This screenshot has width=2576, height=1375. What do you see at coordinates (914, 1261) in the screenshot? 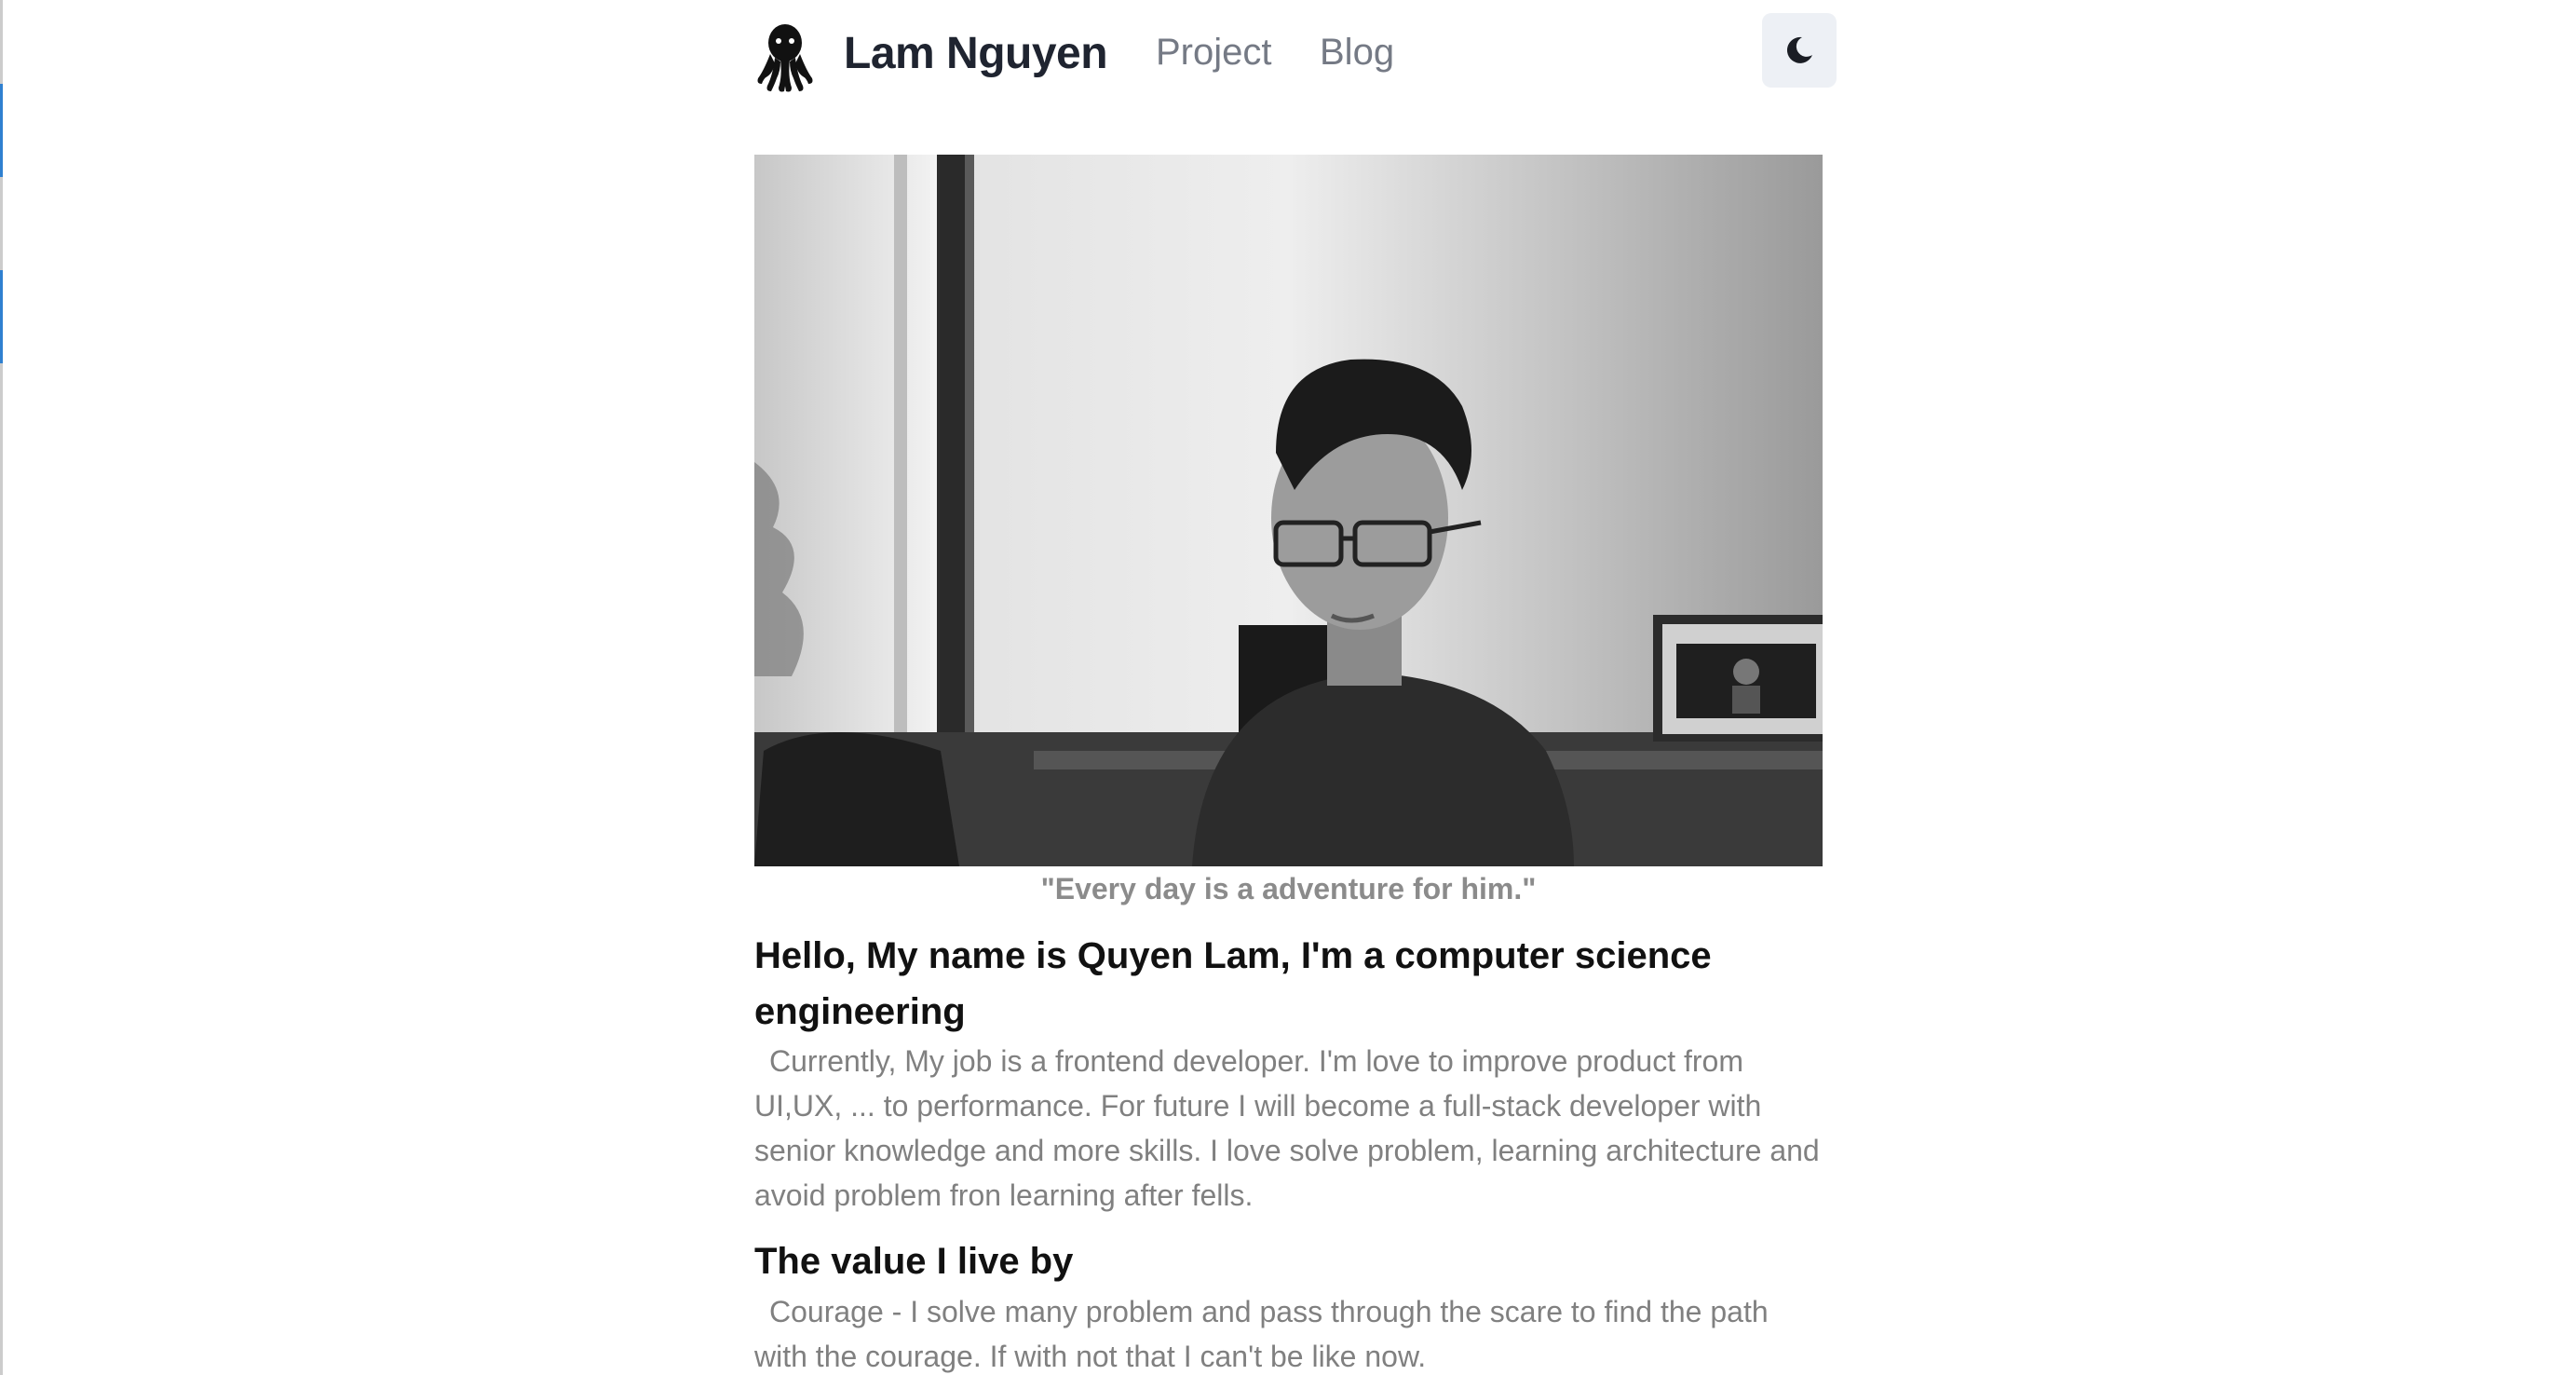
I see `values-heading: The value I live by` at bounding box center [914, 1261].